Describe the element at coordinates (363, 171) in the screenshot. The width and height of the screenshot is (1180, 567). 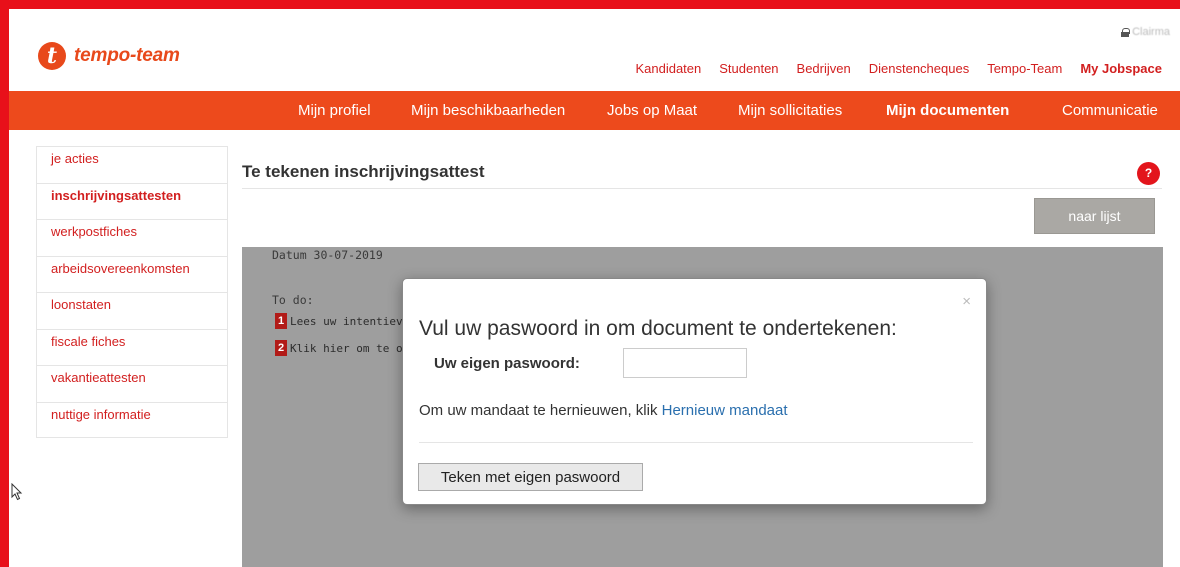
I see `page-title: Te tekenen inschrijvingsattest` at that location.